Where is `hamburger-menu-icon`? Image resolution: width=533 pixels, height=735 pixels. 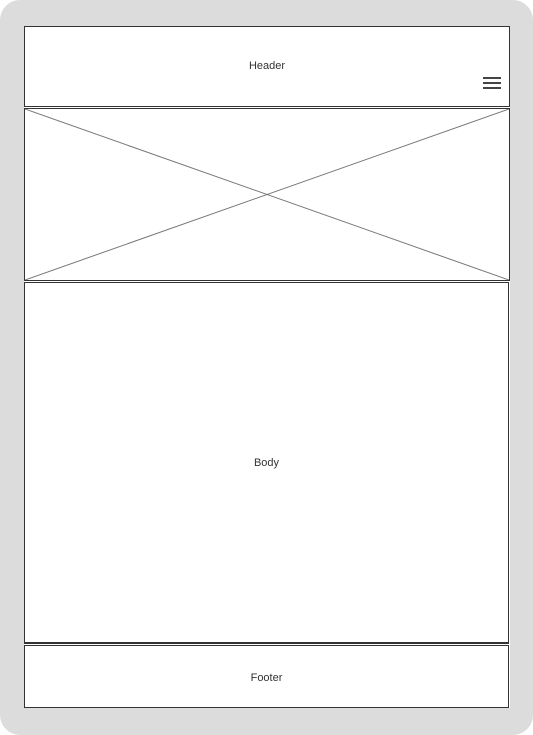
hamburger-menu-icon is located at coordinates (492, 84).